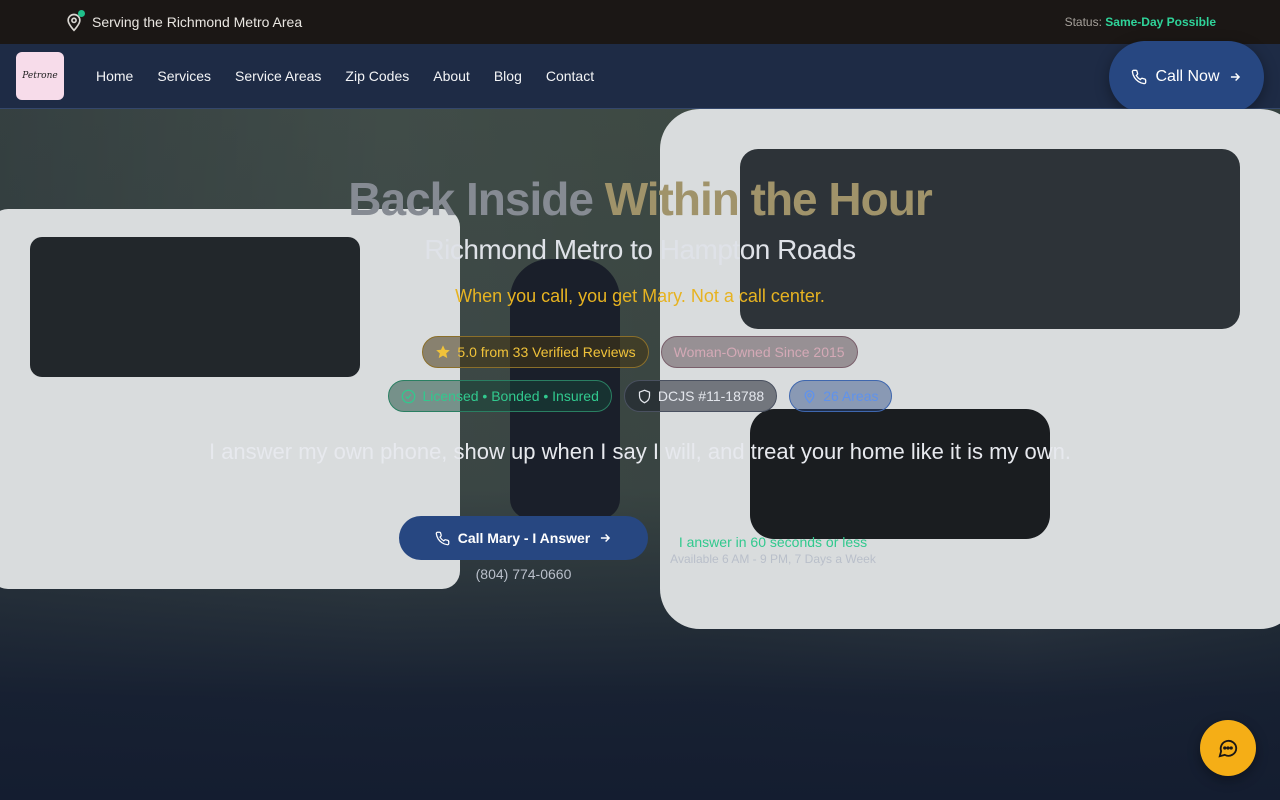 This screenshot has height=800, width=1280. What do you see at coordinates (197, 22) in the screenshot?
I see `service-area-text: Serving the Richmond Metro Area` at bounding box center [197, 22].